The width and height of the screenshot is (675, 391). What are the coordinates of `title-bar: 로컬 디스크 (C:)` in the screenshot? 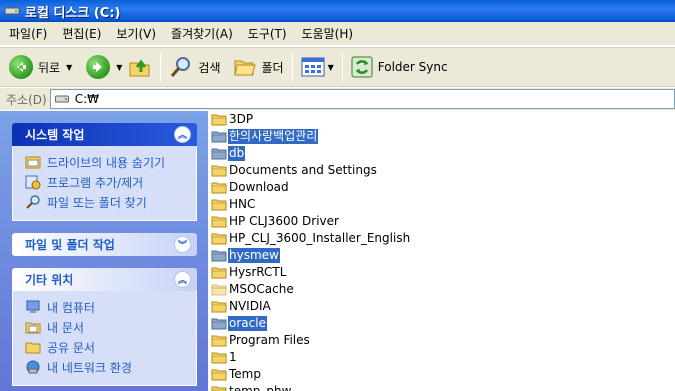 It's located at (337, 11).